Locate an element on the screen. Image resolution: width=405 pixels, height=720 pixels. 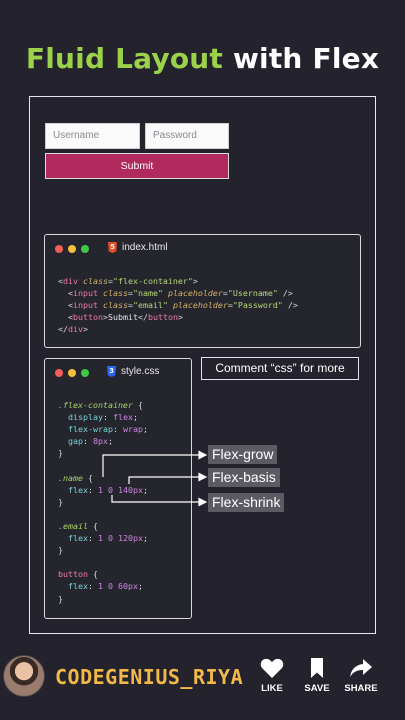
share-label: SHARE is located at coordinates (361, 688).